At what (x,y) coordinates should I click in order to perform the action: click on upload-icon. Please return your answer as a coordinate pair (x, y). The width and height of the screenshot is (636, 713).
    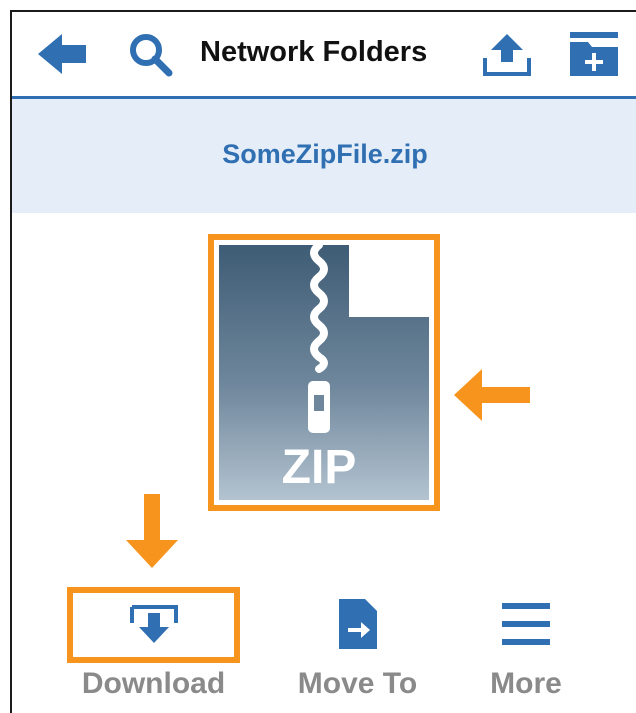
    Looking at the image, I should click on (507, 55).